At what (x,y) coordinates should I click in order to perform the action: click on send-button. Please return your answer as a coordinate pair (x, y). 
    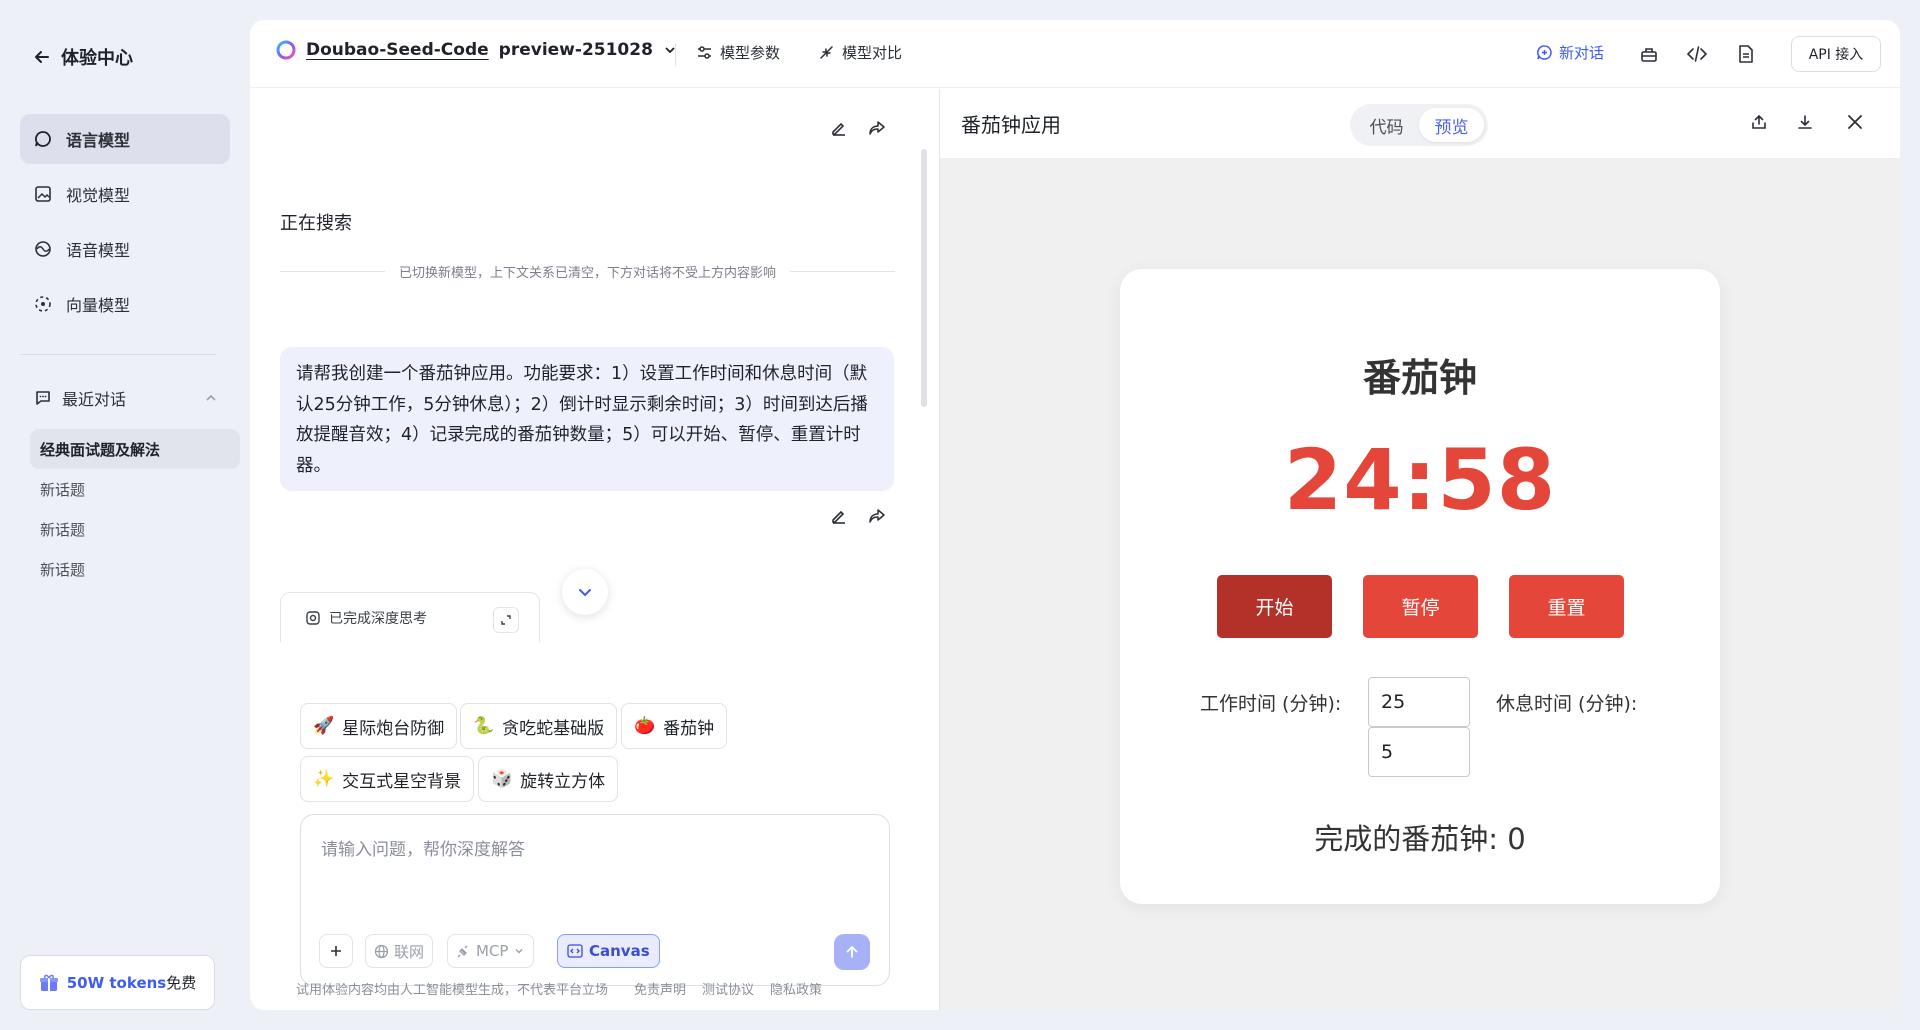
    Looking at the image, I should click on (852, 952).